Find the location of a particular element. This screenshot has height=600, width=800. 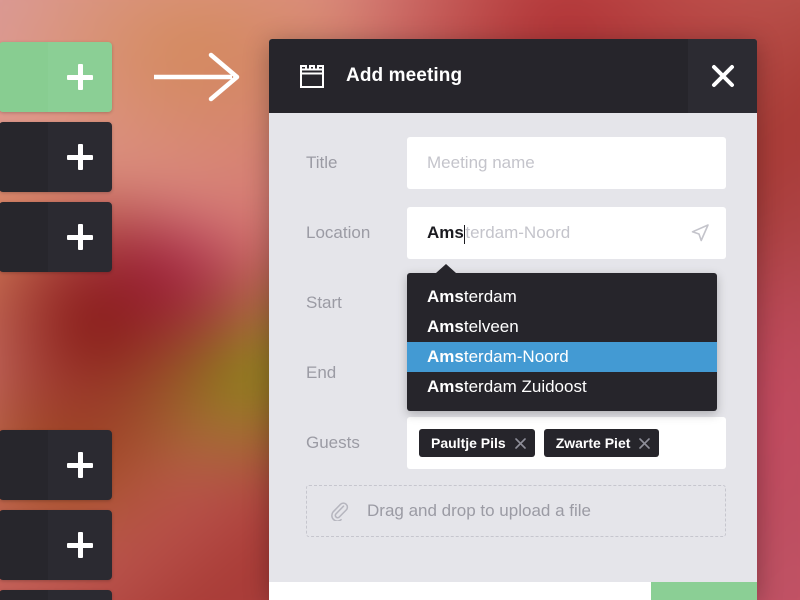

guest-chip-label: Paultje Pils is located at coordinates (468, 443).